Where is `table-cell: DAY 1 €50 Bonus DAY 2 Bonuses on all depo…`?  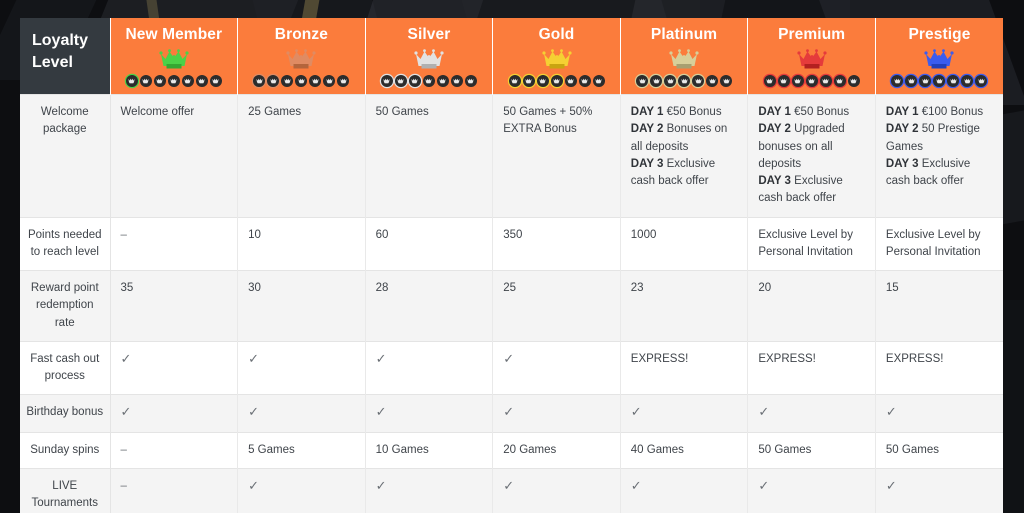 table-cell: DAY 1 €50 Bonus DAY 2 Bonuses on all depo… is located at coordinates (683, 156).